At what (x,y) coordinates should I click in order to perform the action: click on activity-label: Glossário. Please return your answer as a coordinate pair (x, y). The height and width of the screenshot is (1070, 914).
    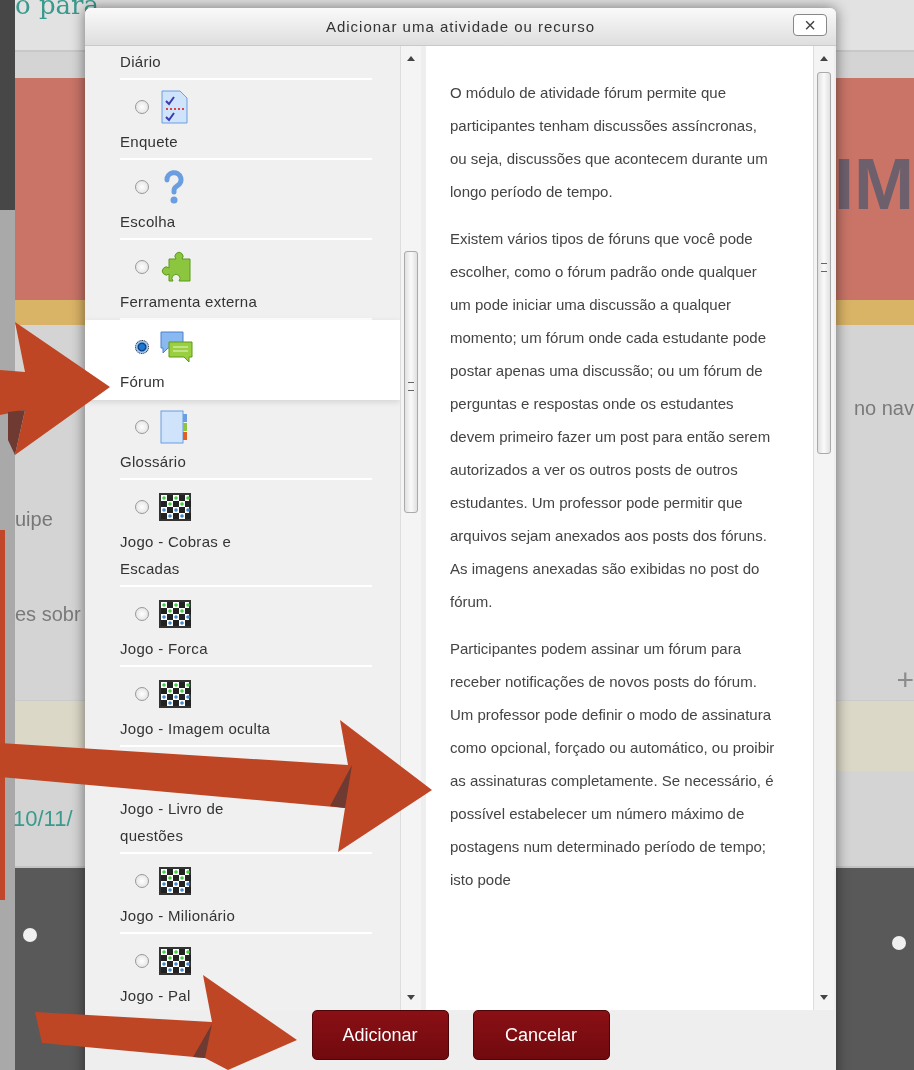
    Looking at the image, I should click on (154, 462).